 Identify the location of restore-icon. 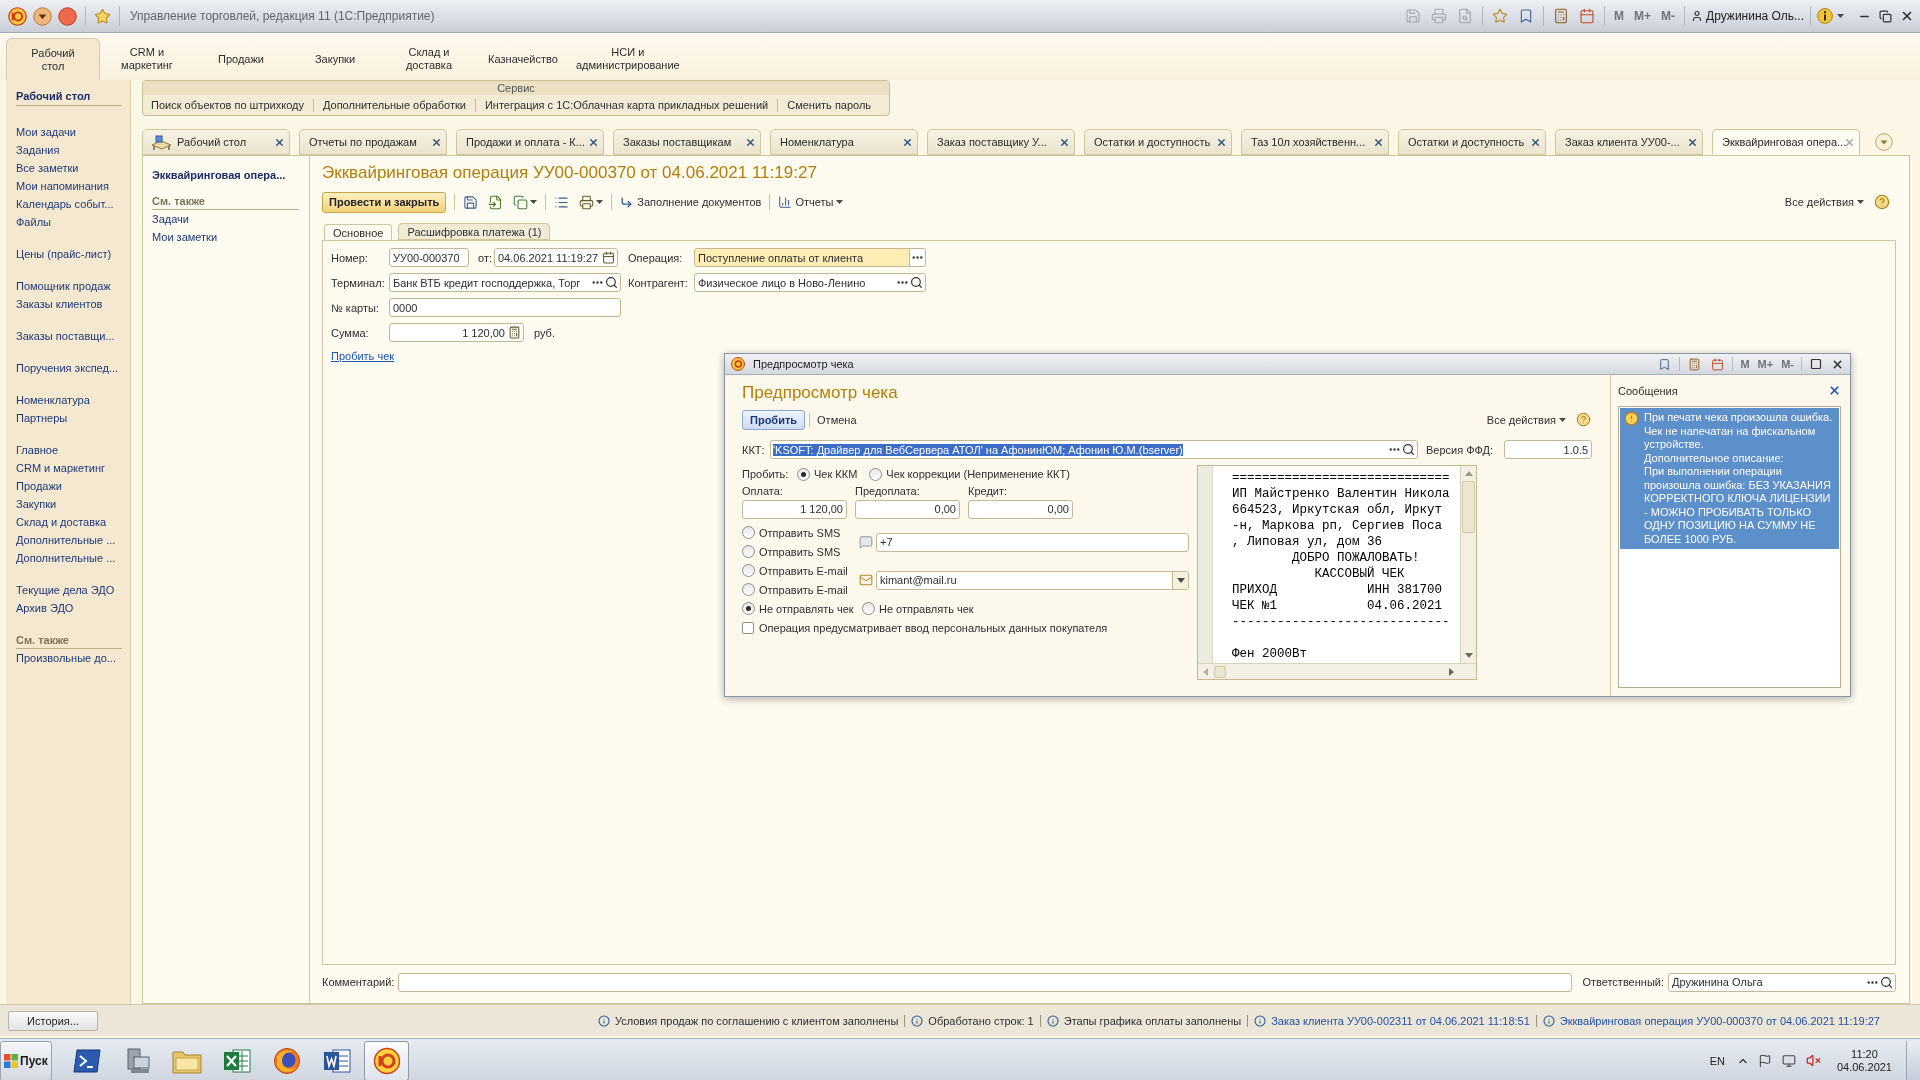
(1885, 16).